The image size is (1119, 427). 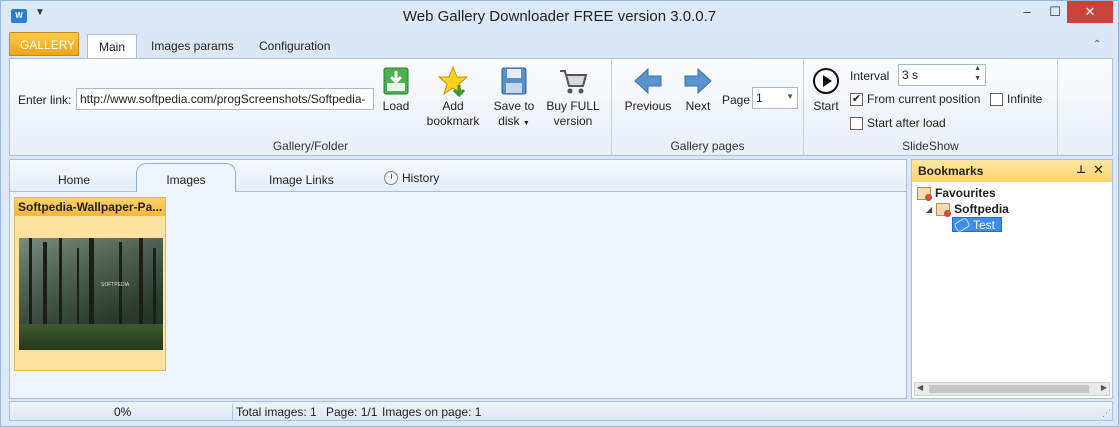 I want to click on images-on-page-text: Images on page: 1, so click(x=432, y=412).